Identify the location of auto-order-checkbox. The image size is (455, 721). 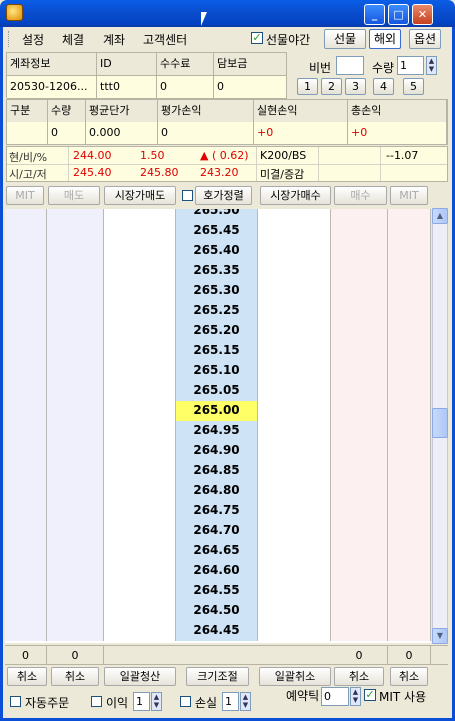
(15, 701).